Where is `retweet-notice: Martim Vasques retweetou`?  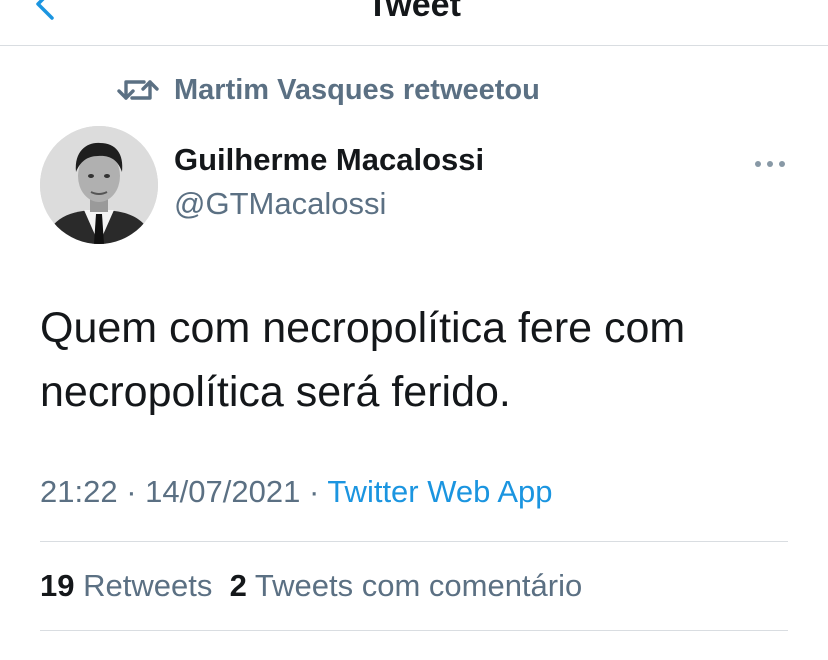 retweet-notice: Martim Vasques retweetou is located at coordinates (328, 90).